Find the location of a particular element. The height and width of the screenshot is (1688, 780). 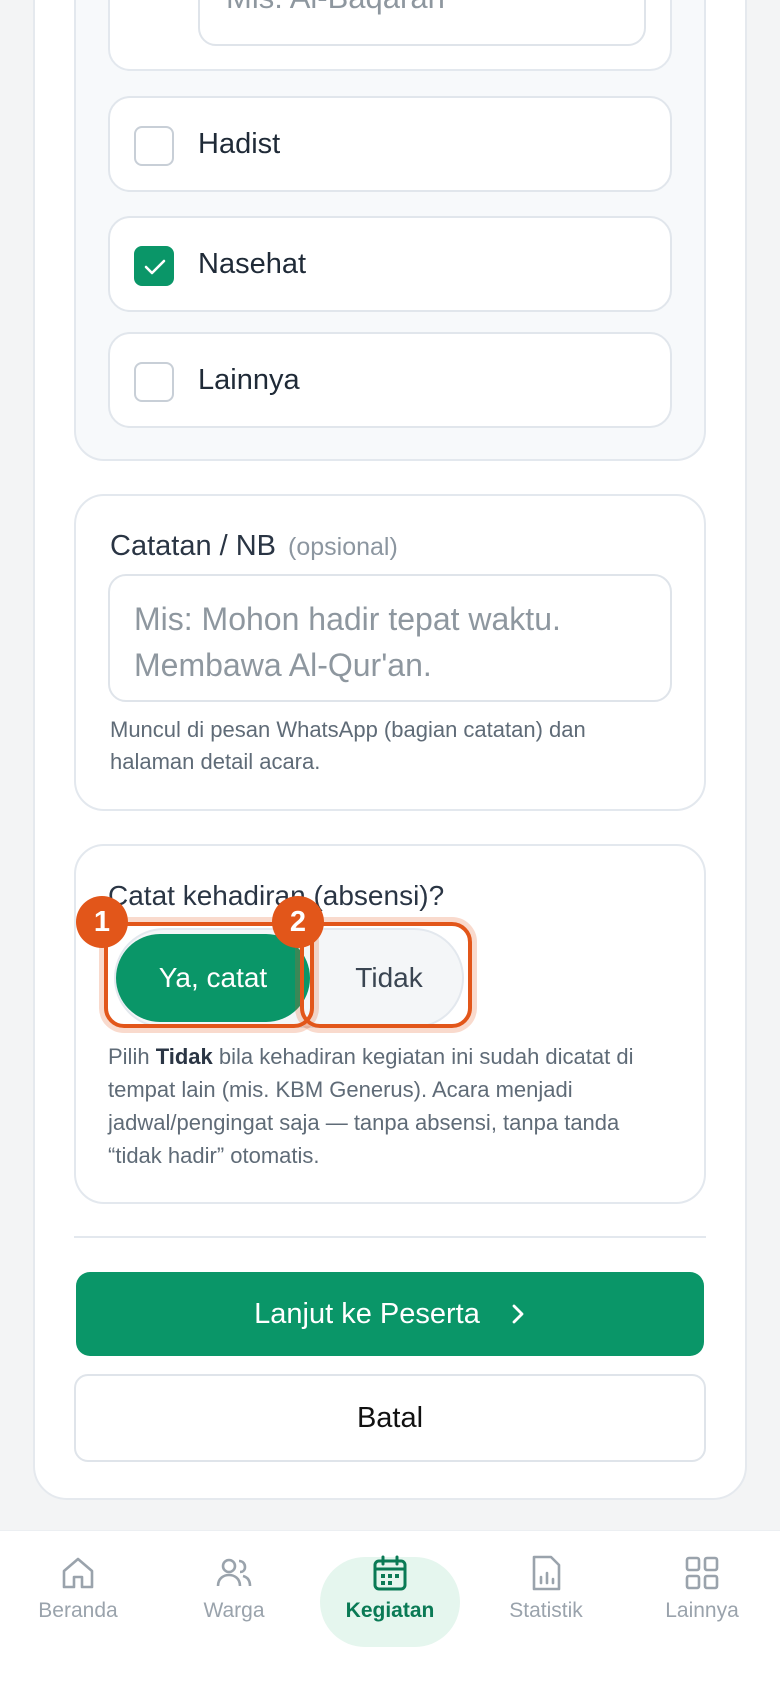

calendar-icon is located at coordinates (390, 1573).